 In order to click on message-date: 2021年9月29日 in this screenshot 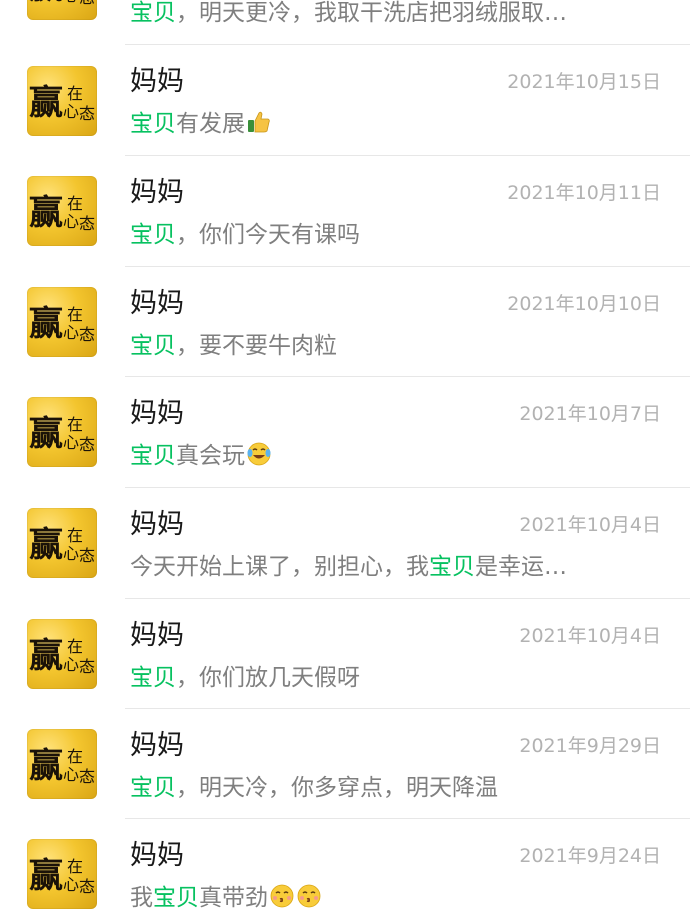, I will do `click(590, 746)`.